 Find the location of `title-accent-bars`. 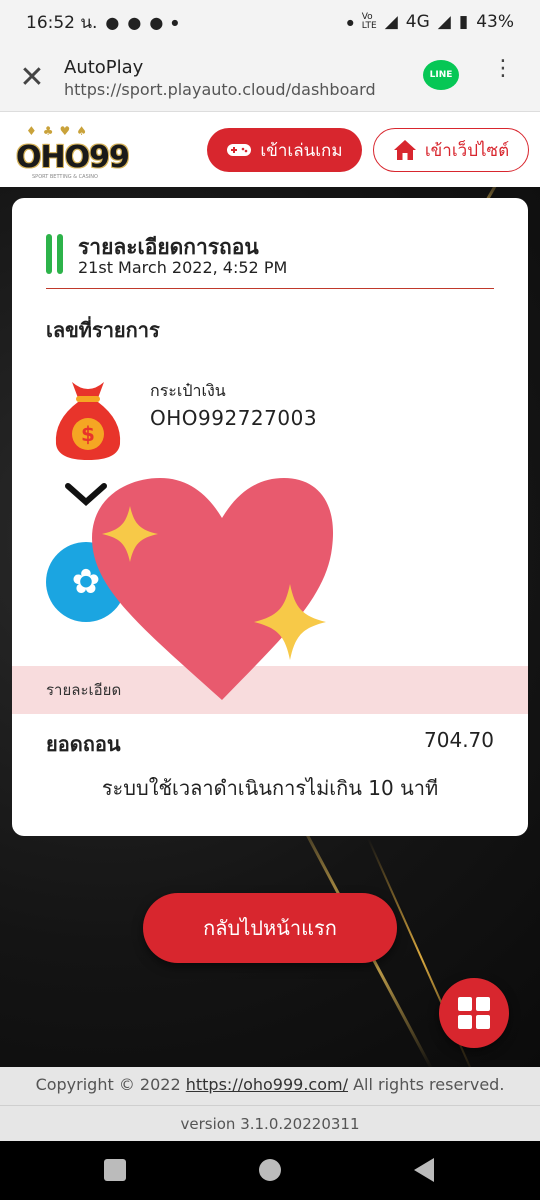

title-accent-bars is located at coordinates (54, 254).